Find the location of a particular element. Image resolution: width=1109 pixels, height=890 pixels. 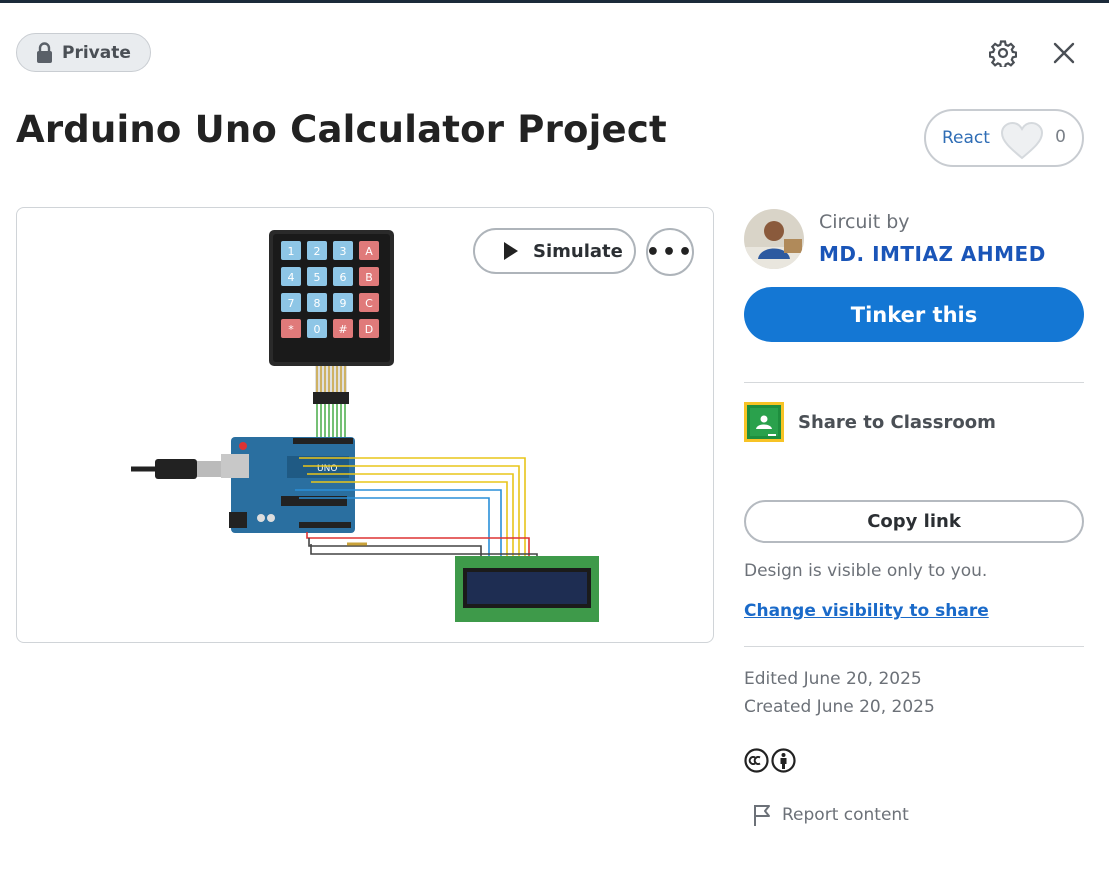

react-label: React is located at coordinates (966, 138).